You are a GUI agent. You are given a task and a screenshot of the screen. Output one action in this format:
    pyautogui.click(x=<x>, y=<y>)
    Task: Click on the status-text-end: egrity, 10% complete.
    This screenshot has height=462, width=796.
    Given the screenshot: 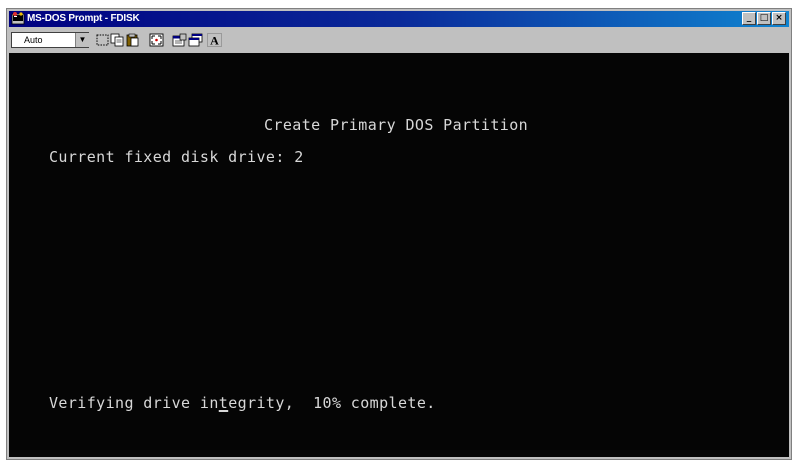 What is the action you would take?
    pyautogui.click(x=332, y=403)
    